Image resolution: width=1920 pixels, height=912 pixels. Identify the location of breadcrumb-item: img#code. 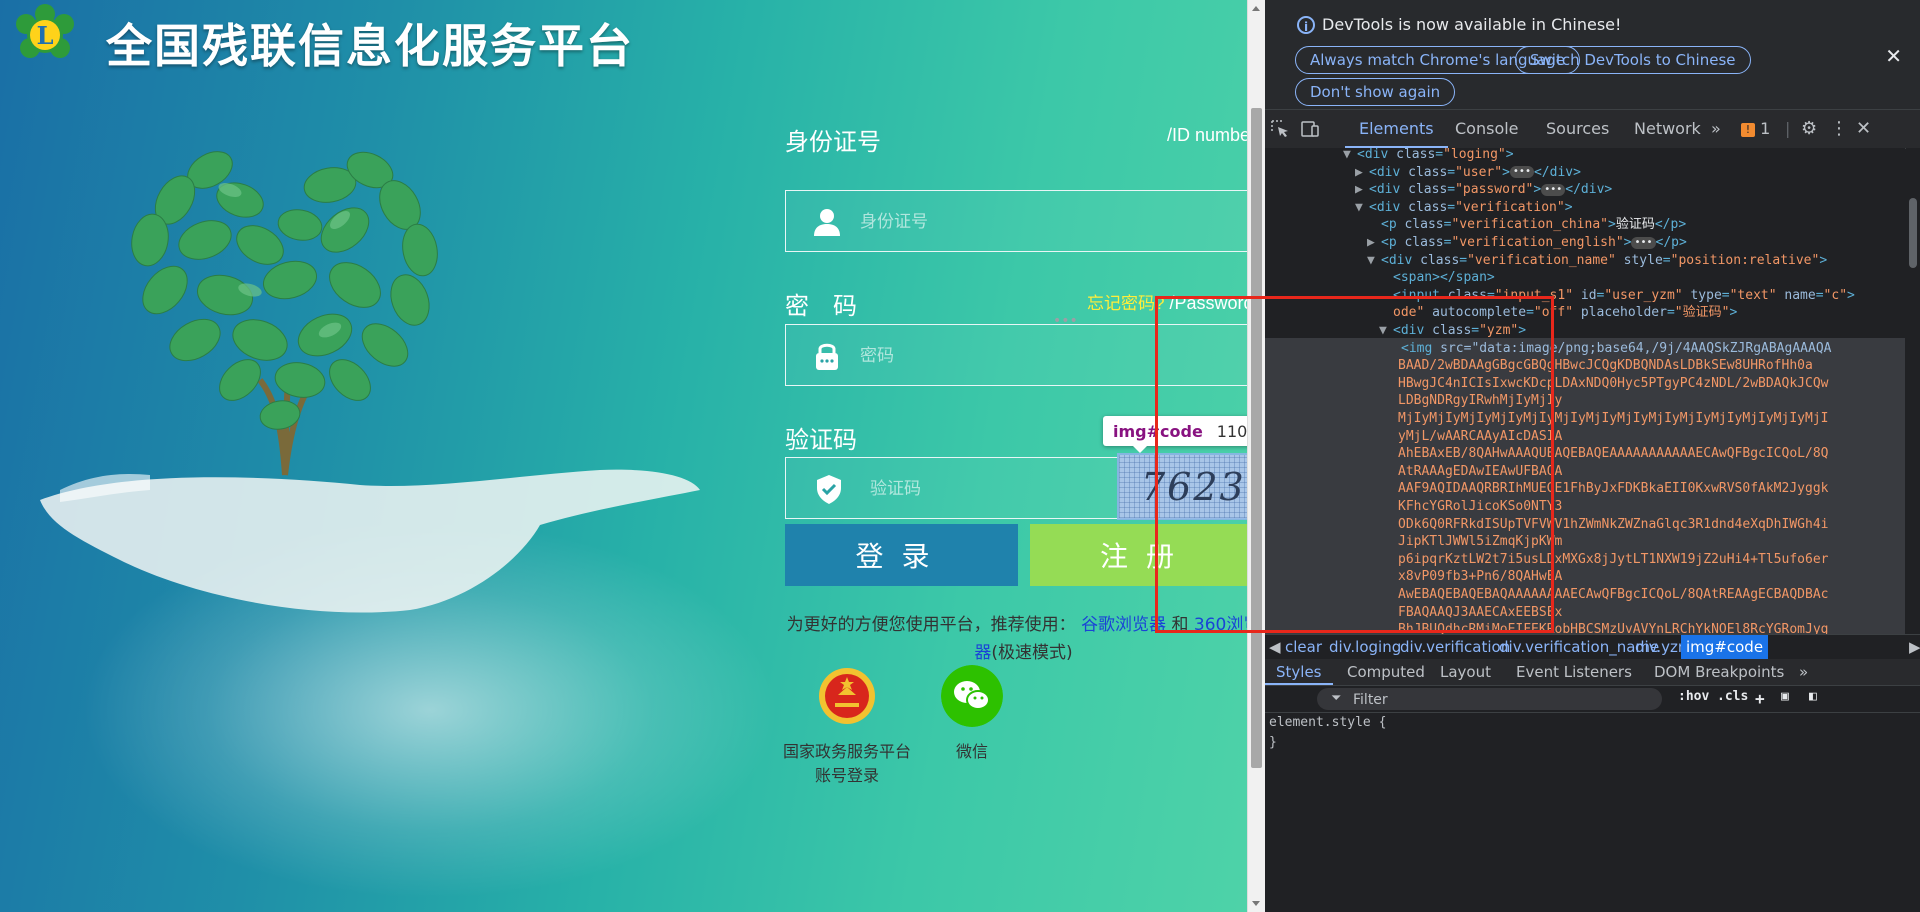
(1725, 647).